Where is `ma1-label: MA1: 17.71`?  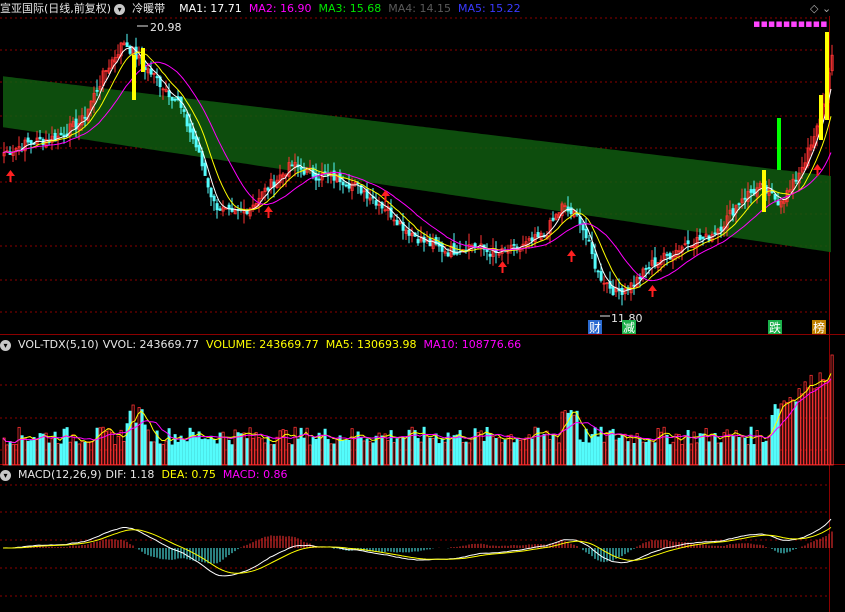 ma1-label: MA1: 17.71 is located at coordinates (210, 8).